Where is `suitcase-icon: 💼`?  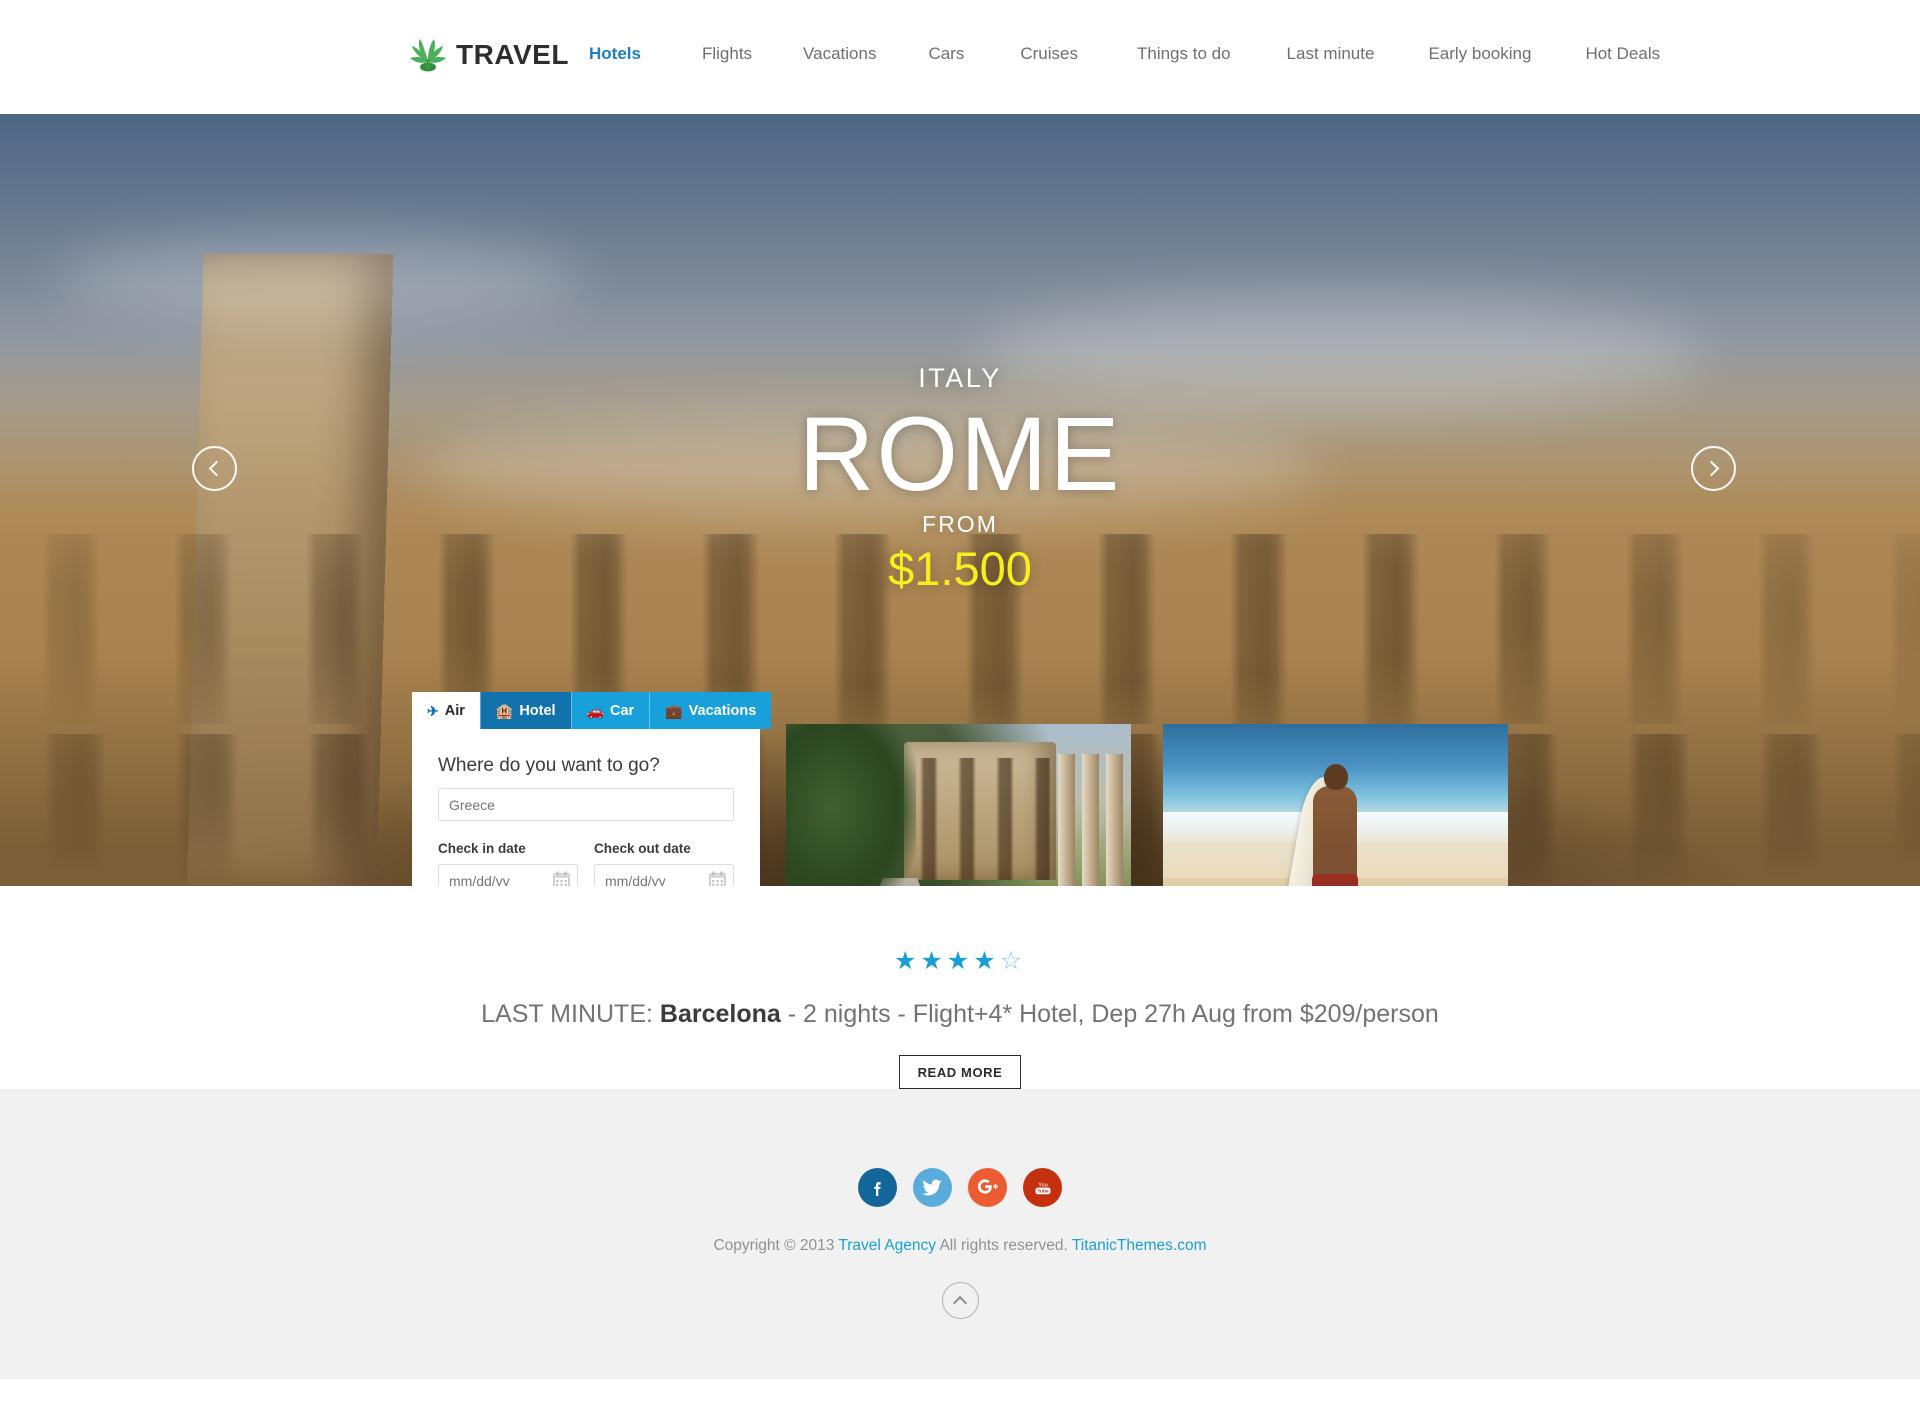
suitcase-icon: 💼 is located at coordinates (674, 710).